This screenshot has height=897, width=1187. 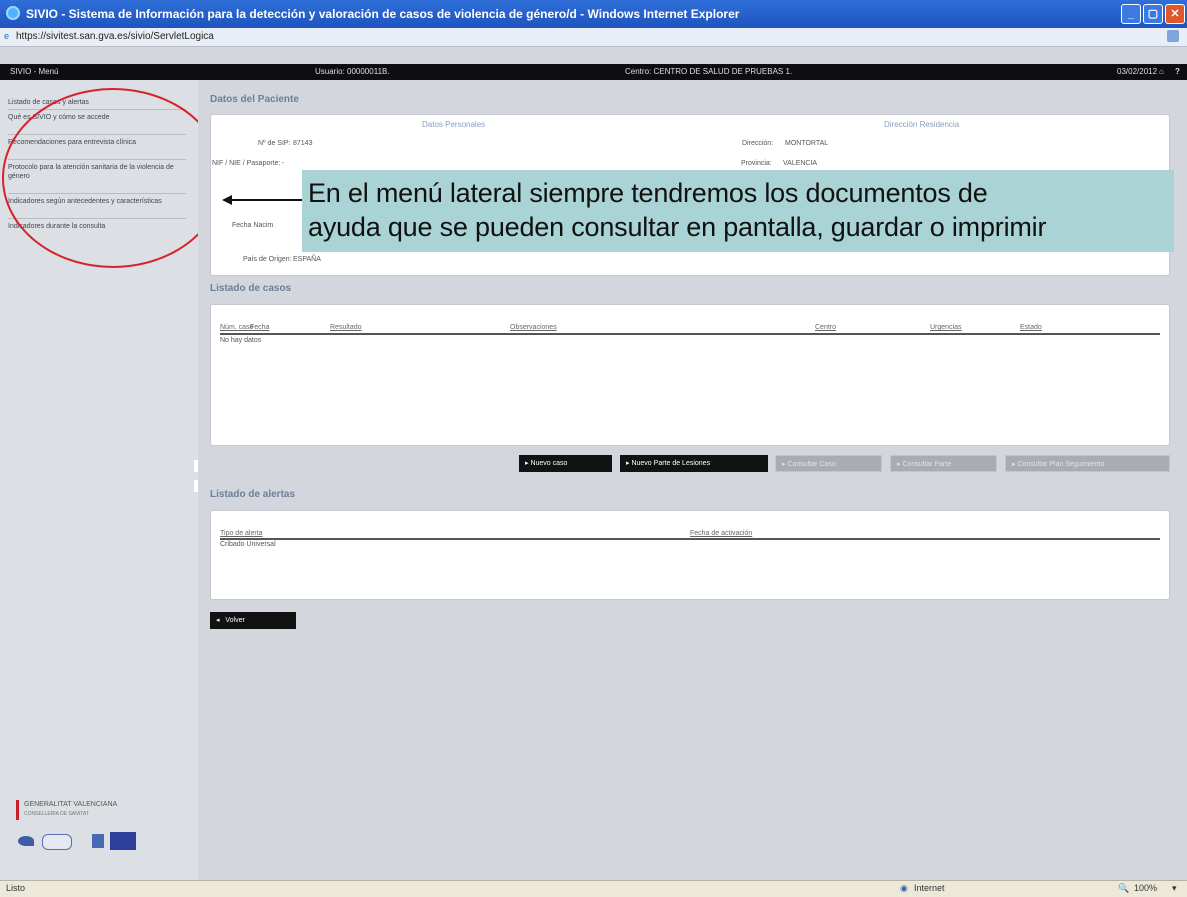 What do you see at coordinates (57, 842) in the screenshot?
I see `logo-badge-icon` at bounding box center [57, 842].